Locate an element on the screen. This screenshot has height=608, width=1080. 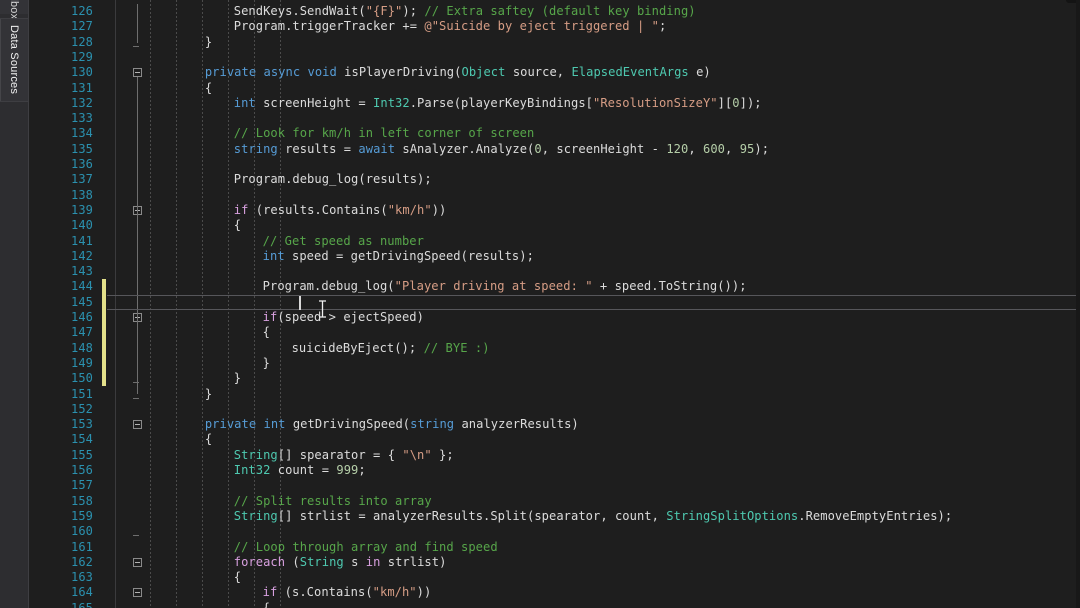
line-number: 150 is located at coordinates (82, 378).